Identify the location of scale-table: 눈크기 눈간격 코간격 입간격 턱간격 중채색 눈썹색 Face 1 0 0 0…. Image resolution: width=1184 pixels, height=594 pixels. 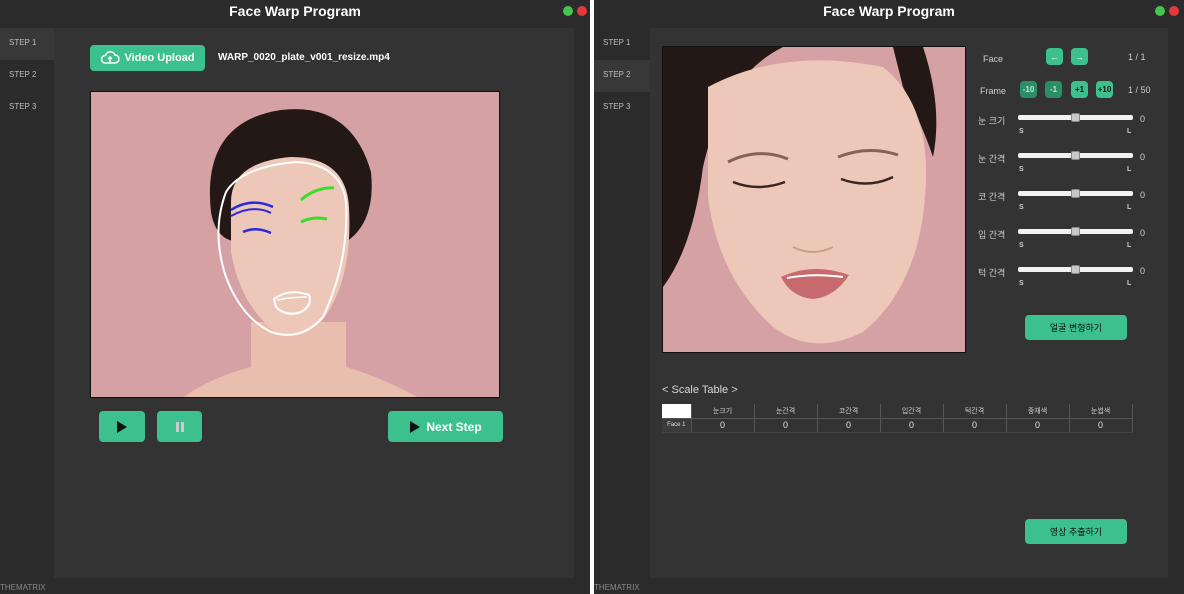
(897, 418).